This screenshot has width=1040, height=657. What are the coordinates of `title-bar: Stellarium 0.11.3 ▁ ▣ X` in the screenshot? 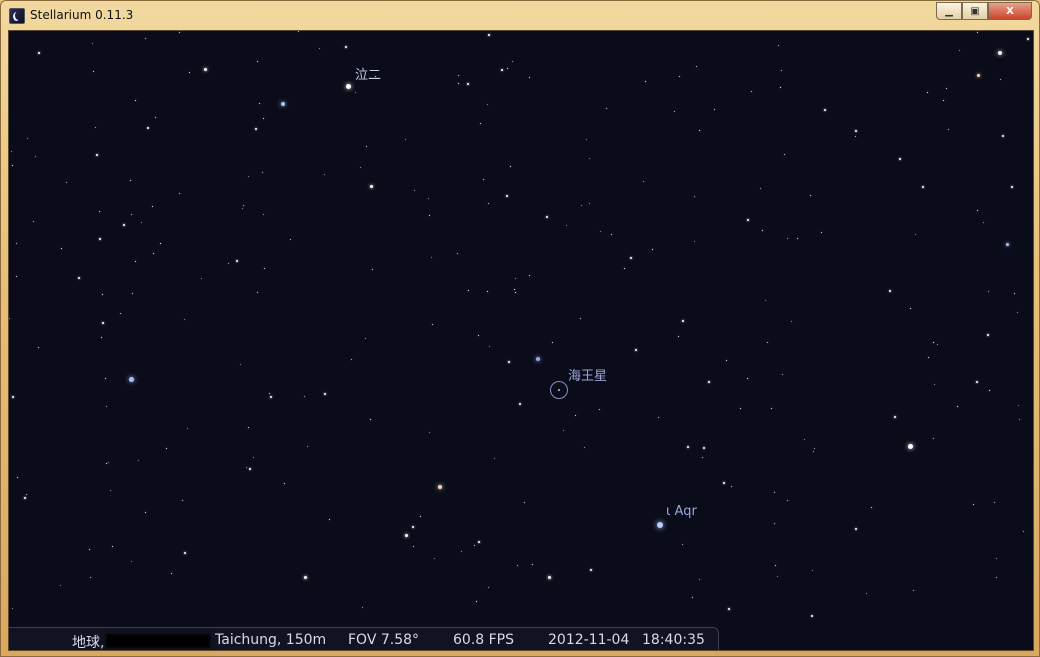 It's located at (520, 15).